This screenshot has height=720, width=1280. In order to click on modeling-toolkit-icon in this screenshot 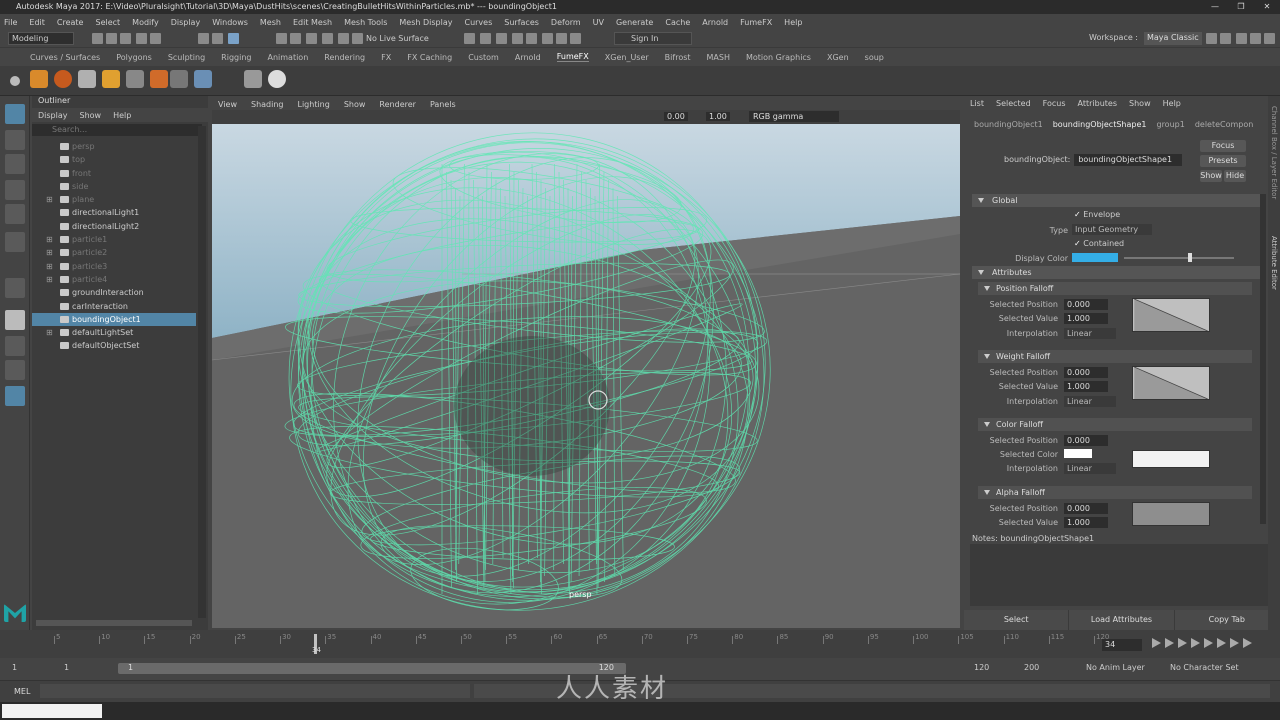, I will do `click(1211, 38)`.